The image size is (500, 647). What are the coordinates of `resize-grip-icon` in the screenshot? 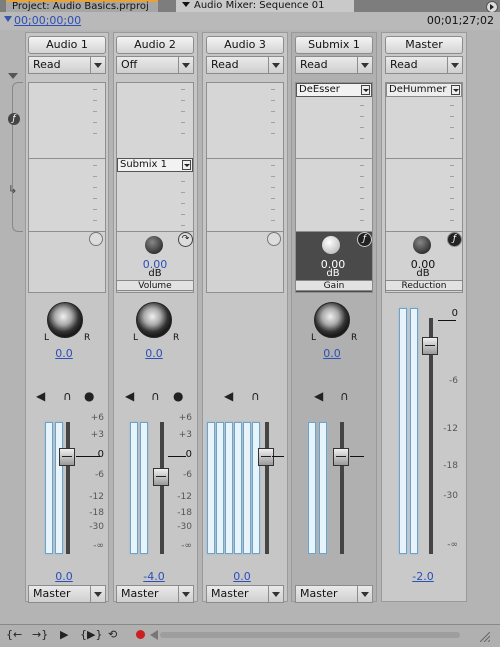 It's located at (485, 637).